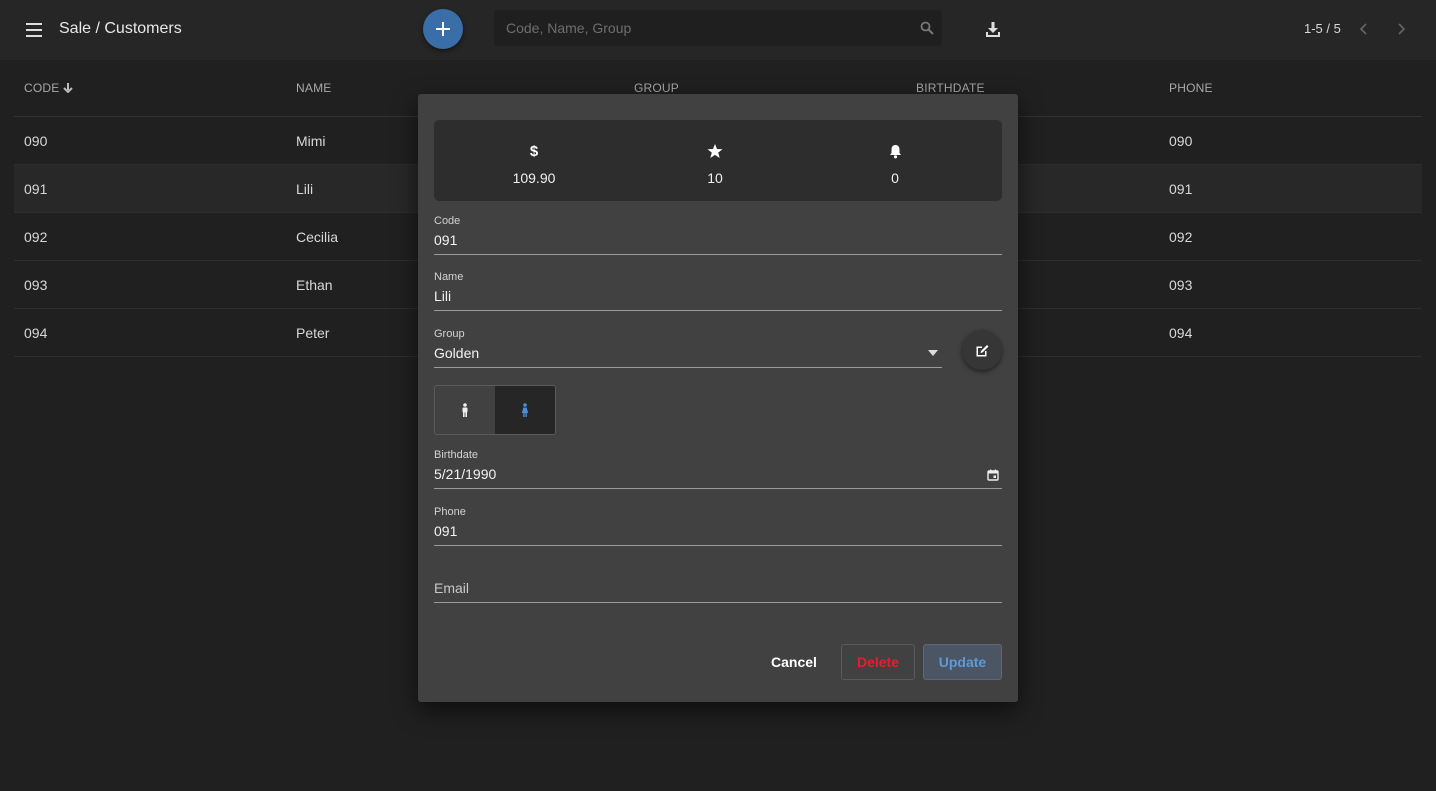 The image size is (1436, 791). Describe the element at coordinates (449, 277) in the screenshot. I see `name-label: Name` at that location.